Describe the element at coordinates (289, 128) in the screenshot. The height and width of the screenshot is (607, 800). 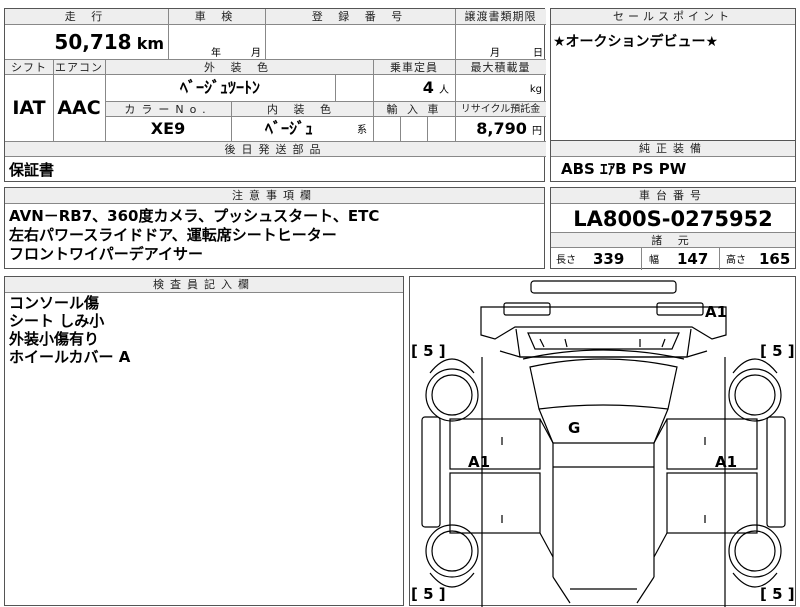
I see `interior-color-value: ﾍﾞｰｼﾞｭ` at that location.